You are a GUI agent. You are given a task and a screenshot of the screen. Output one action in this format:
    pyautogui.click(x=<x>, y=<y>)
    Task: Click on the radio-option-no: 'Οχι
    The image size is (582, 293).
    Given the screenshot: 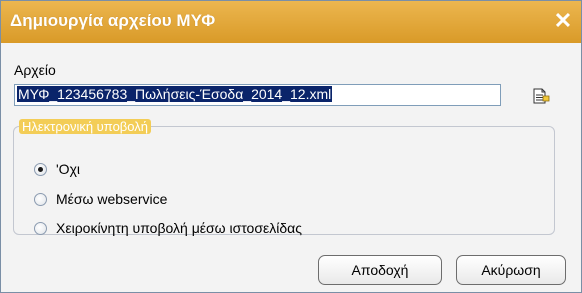 What is the action you would take?
    pyautogui.click(x=57, y=169)
    